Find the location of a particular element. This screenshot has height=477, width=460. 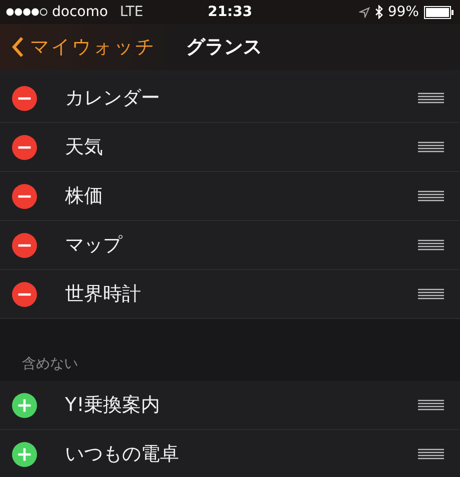

carrier-name: docomo is located at coordinates (80, 12).